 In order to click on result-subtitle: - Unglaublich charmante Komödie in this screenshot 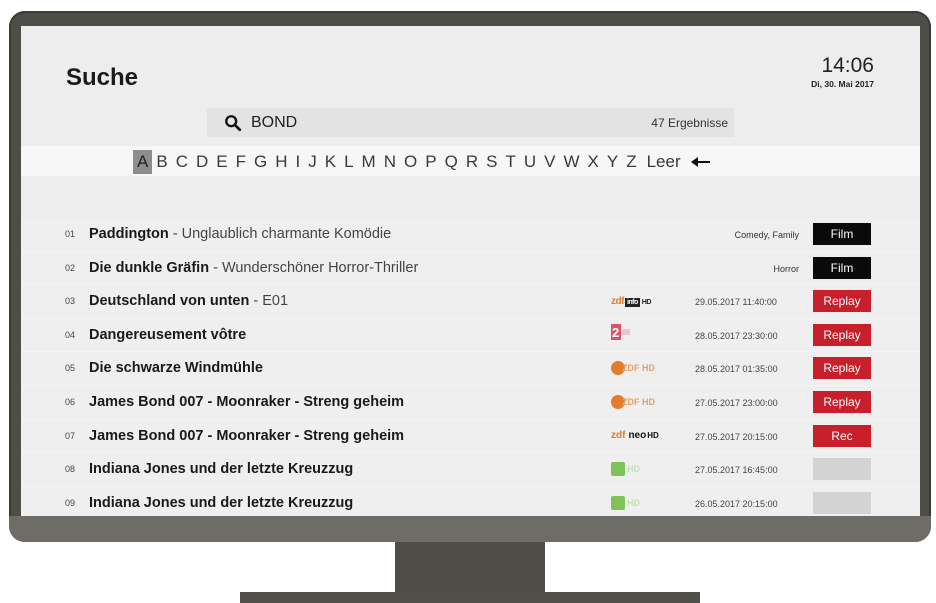, I will do `click(280, 234)`.